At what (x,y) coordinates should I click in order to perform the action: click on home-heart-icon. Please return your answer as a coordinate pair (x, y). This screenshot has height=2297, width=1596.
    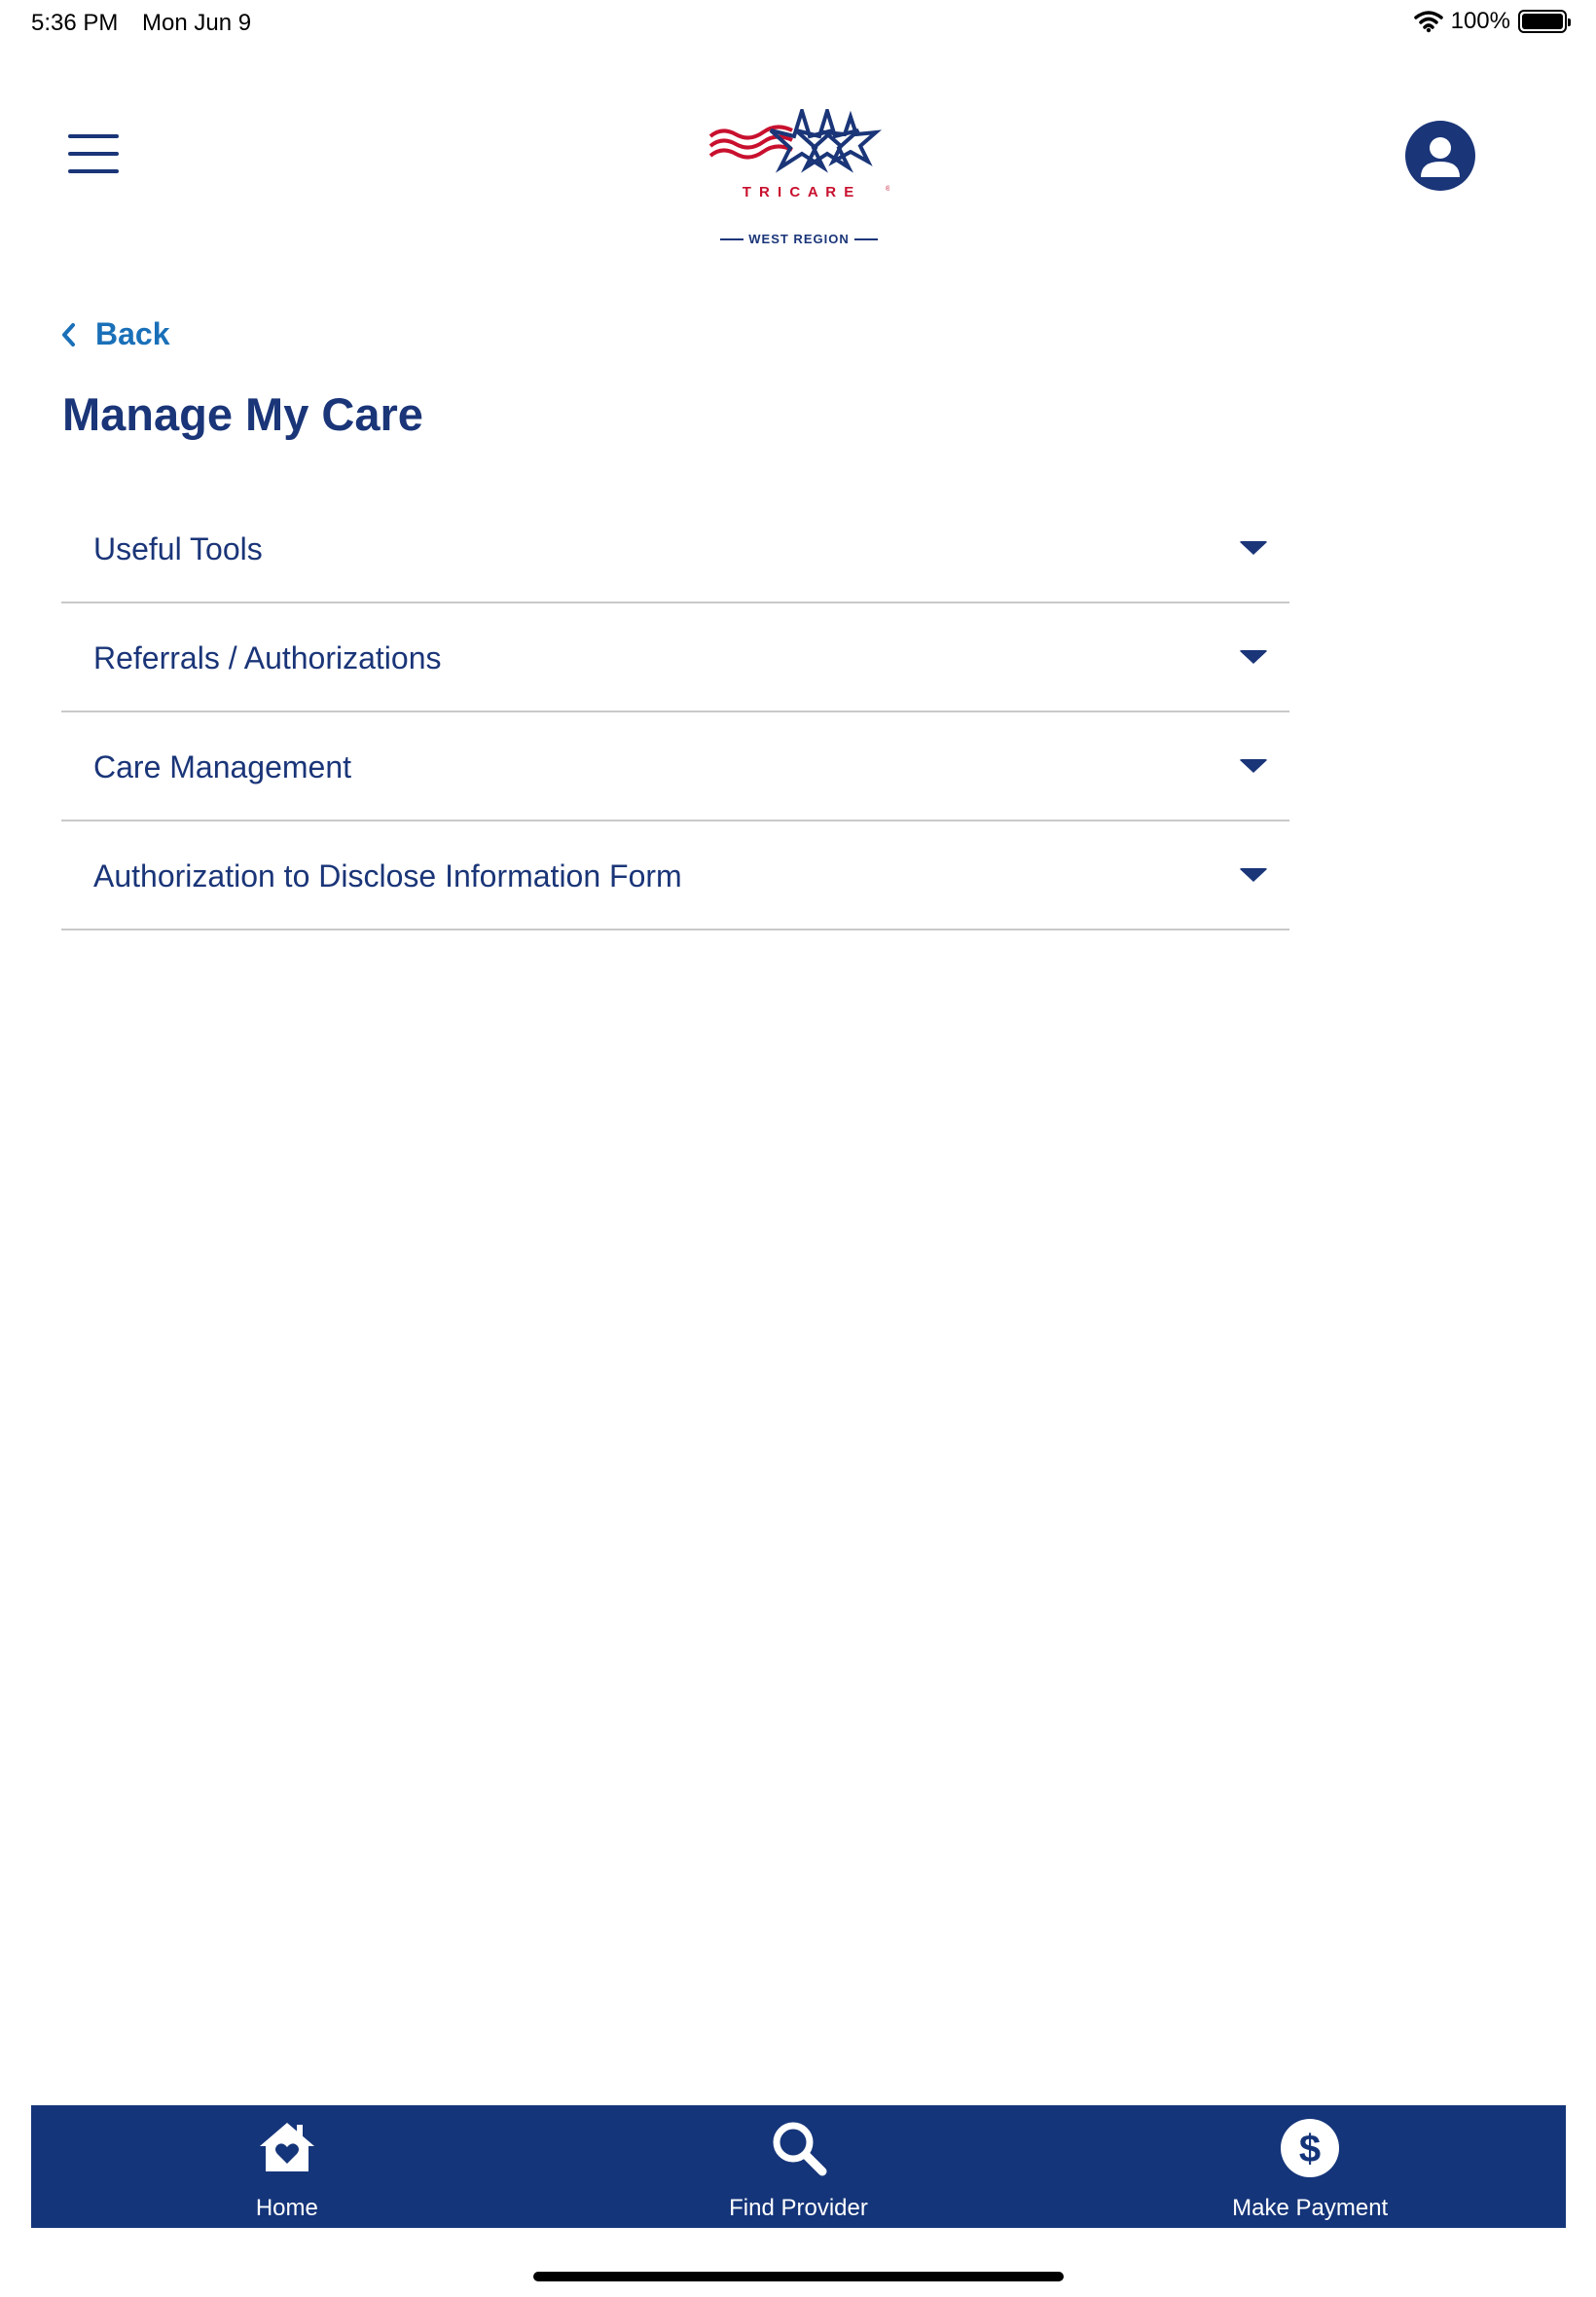
    Looking at the image, I should click on (286, 2147).